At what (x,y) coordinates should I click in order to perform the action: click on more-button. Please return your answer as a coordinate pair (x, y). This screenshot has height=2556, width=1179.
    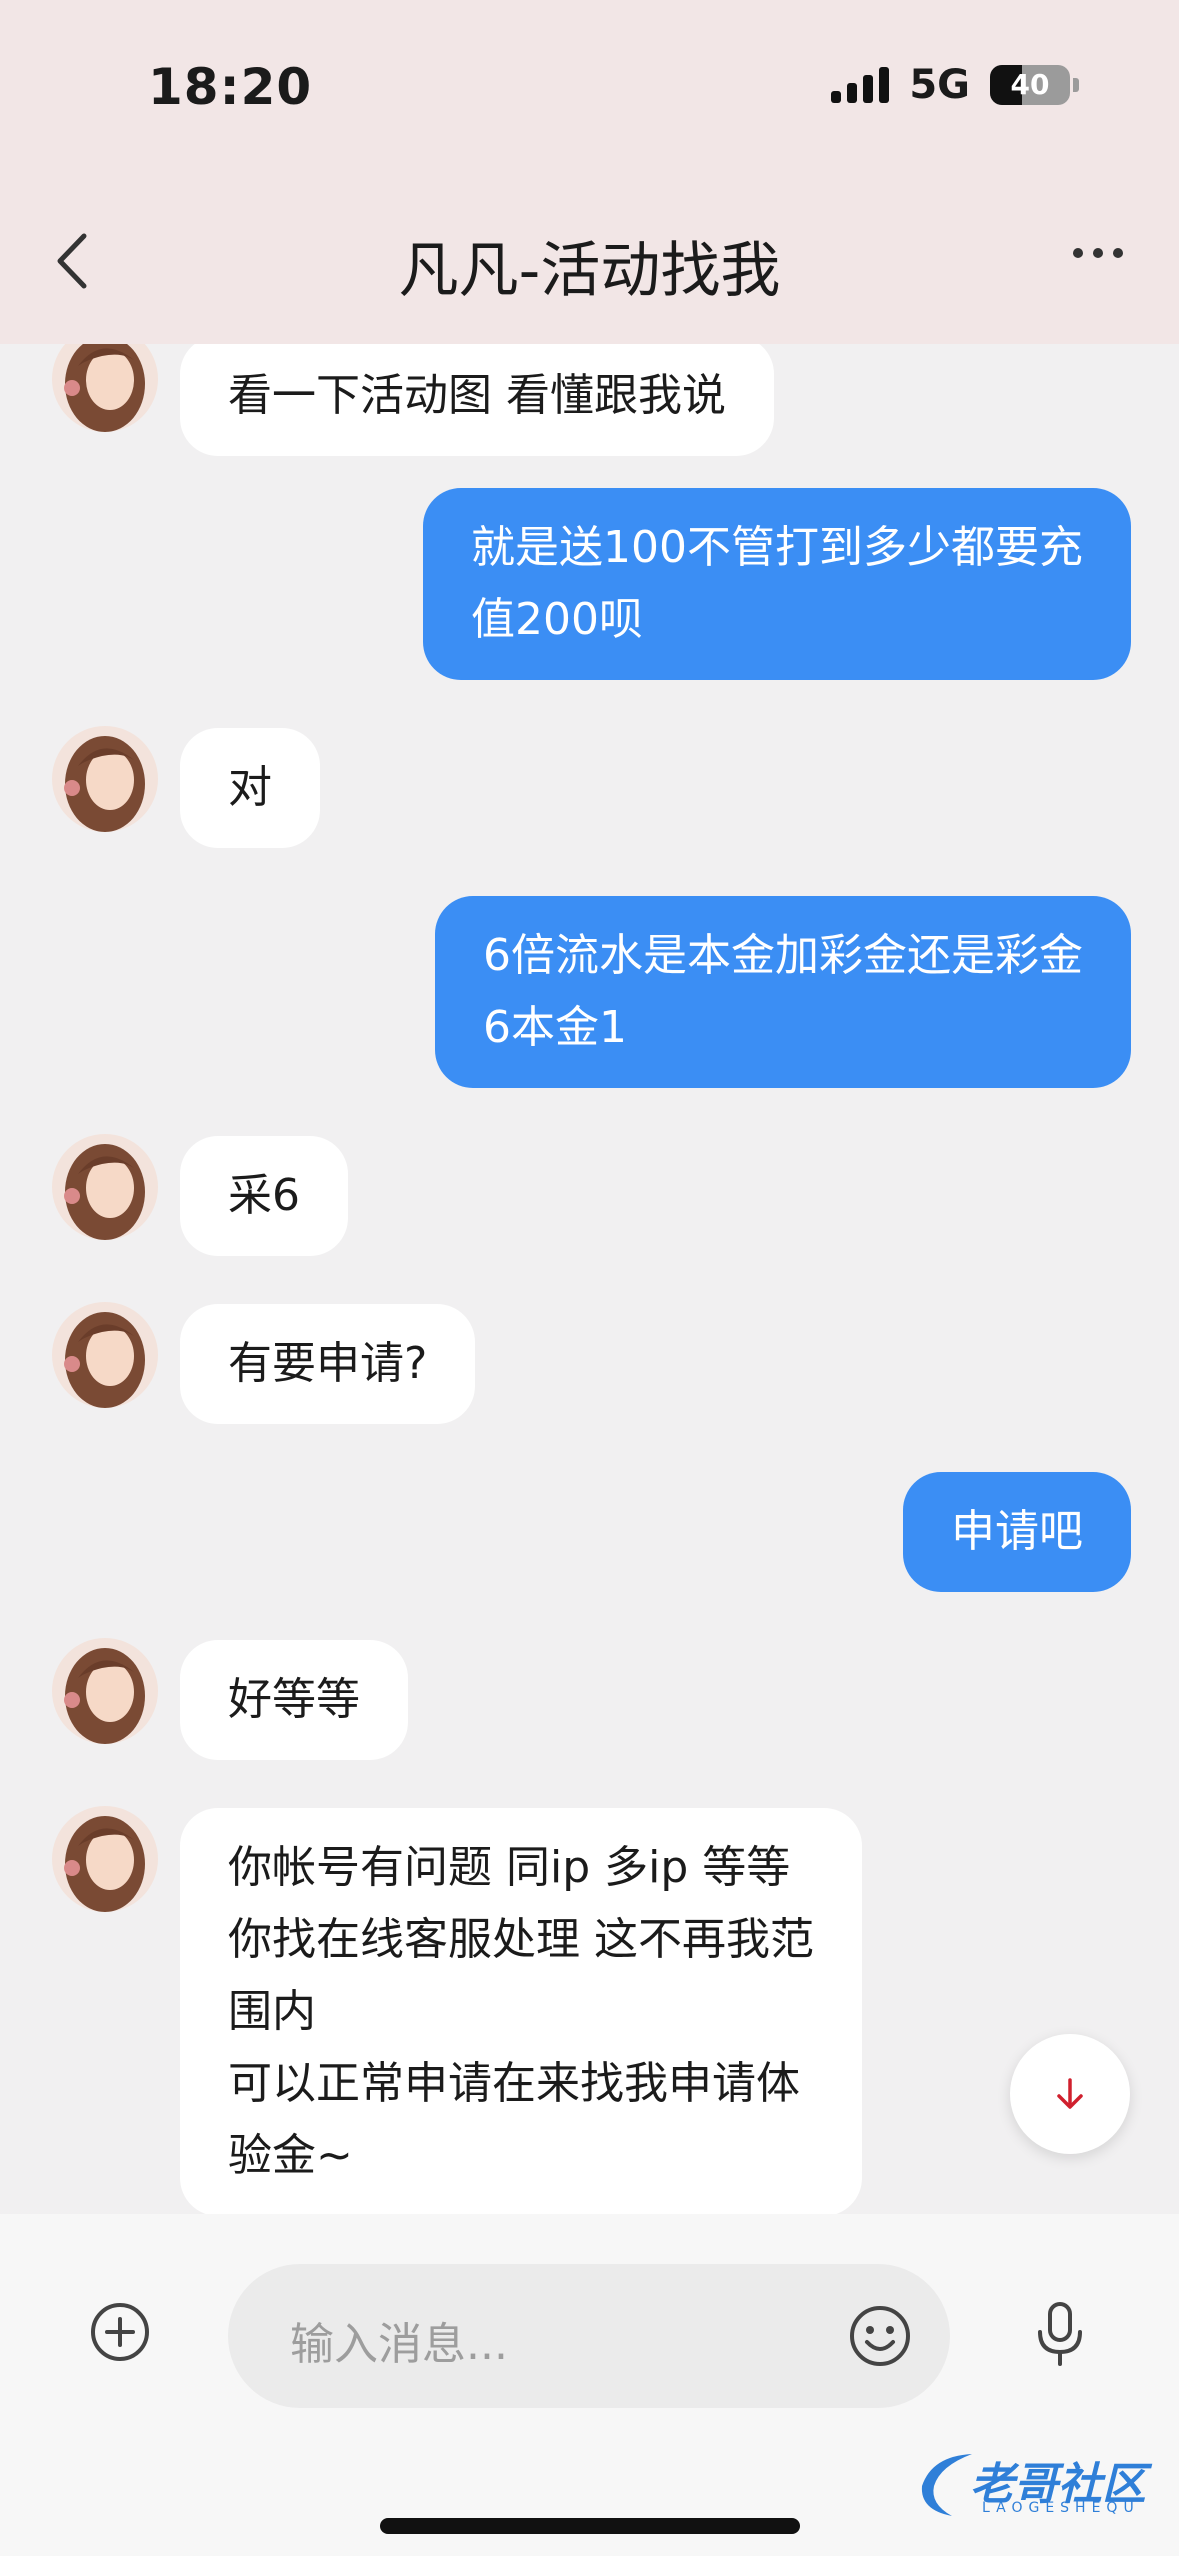
    Looking at the image, I should click on (1098, 253).